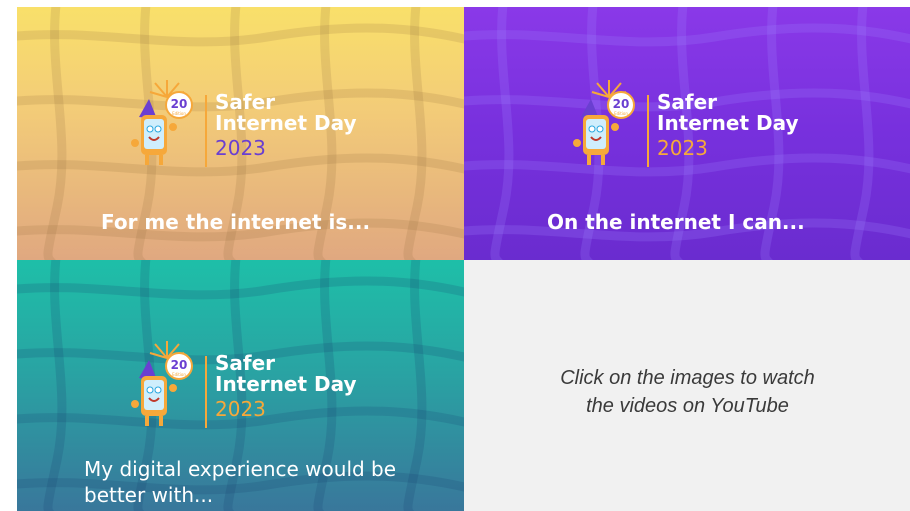 The width and height of the screenshot is (910, 511). What do you see at coordinates (687, 406) in the screenshot?
I see `instructions-line-2: the videos on YouTube` at bounding box center [687, 406].